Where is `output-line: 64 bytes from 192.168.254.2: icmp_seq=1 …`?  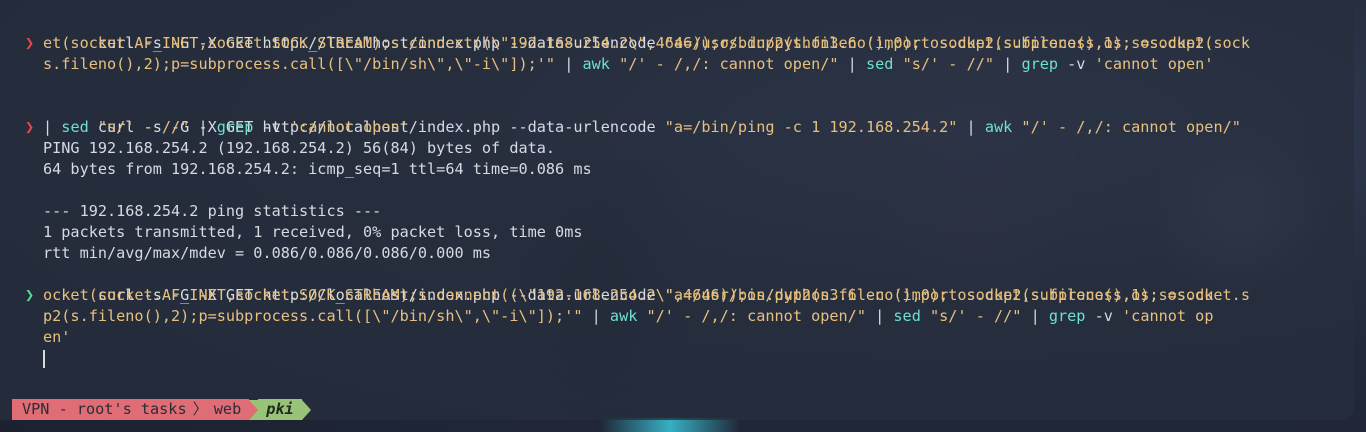
output-line: 64 bytes from 192.168.254.2: icmp_seq=1 … is located at coordinates (317, 169).